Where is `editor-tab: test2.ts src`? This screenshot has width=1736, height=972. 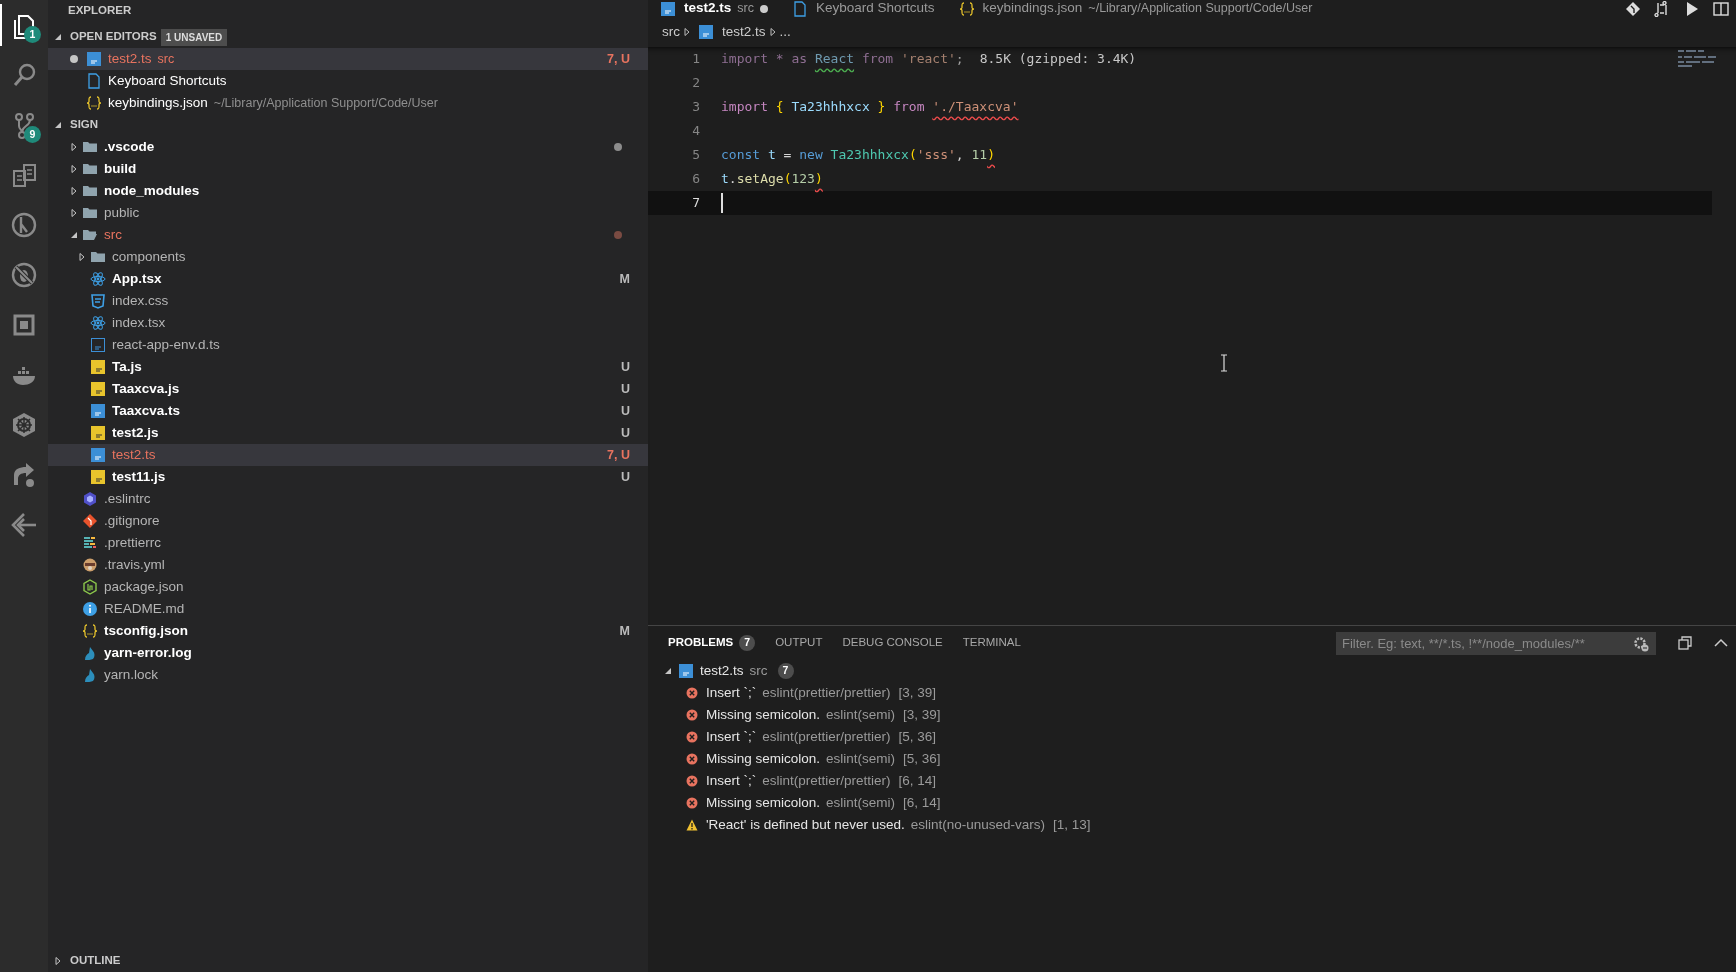
editor-tab: test2.ts src is located at coordinates (714, 8).